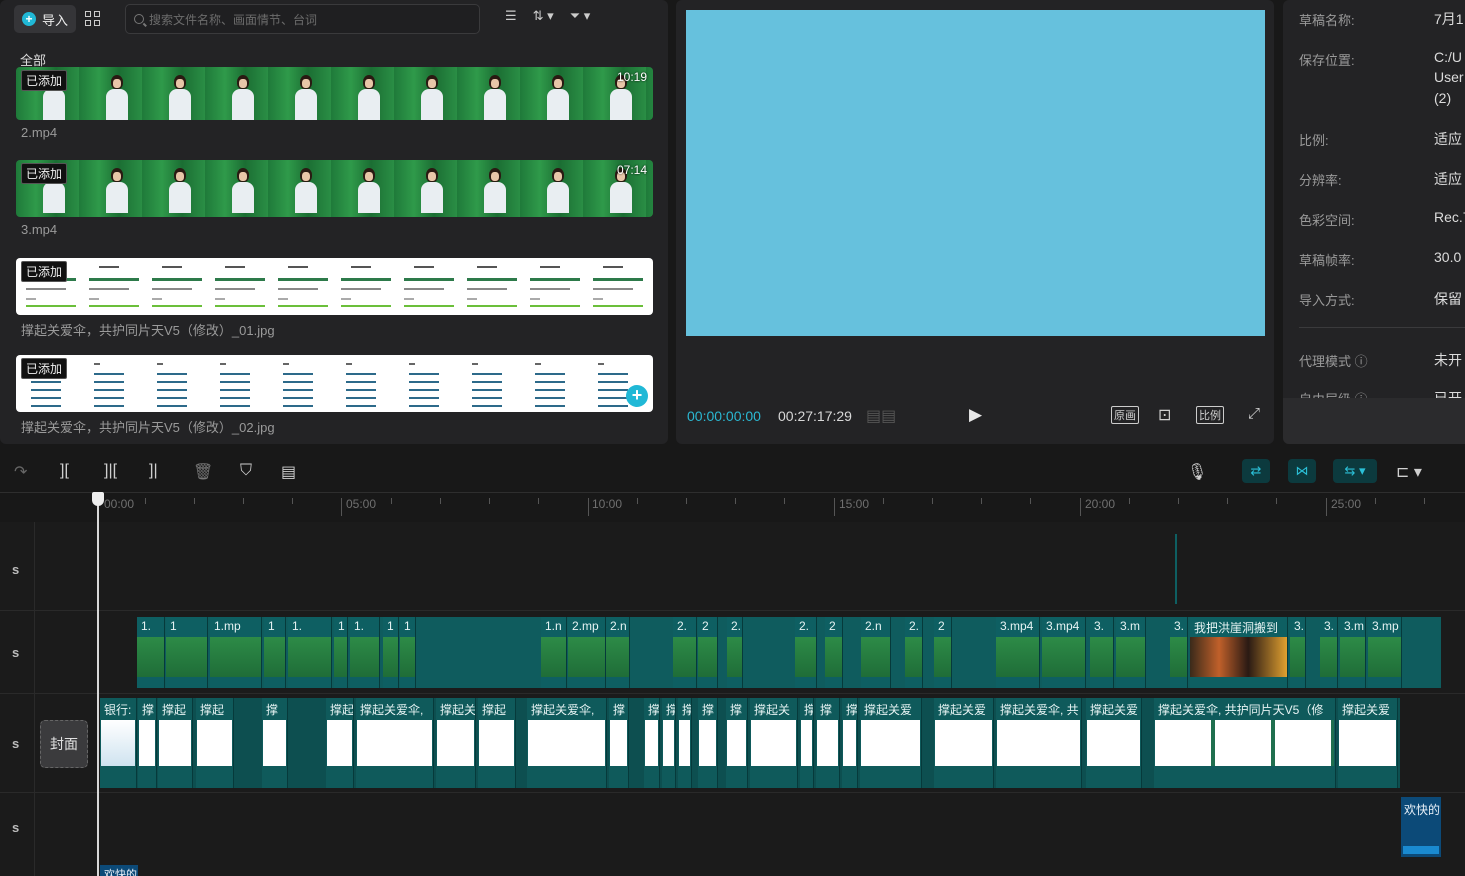 The height and width of the screenshot is (876, 1465). Describe the element at coordinates (334, 383) in the screenshot. I see `media-item: 已添加 +` at that location.